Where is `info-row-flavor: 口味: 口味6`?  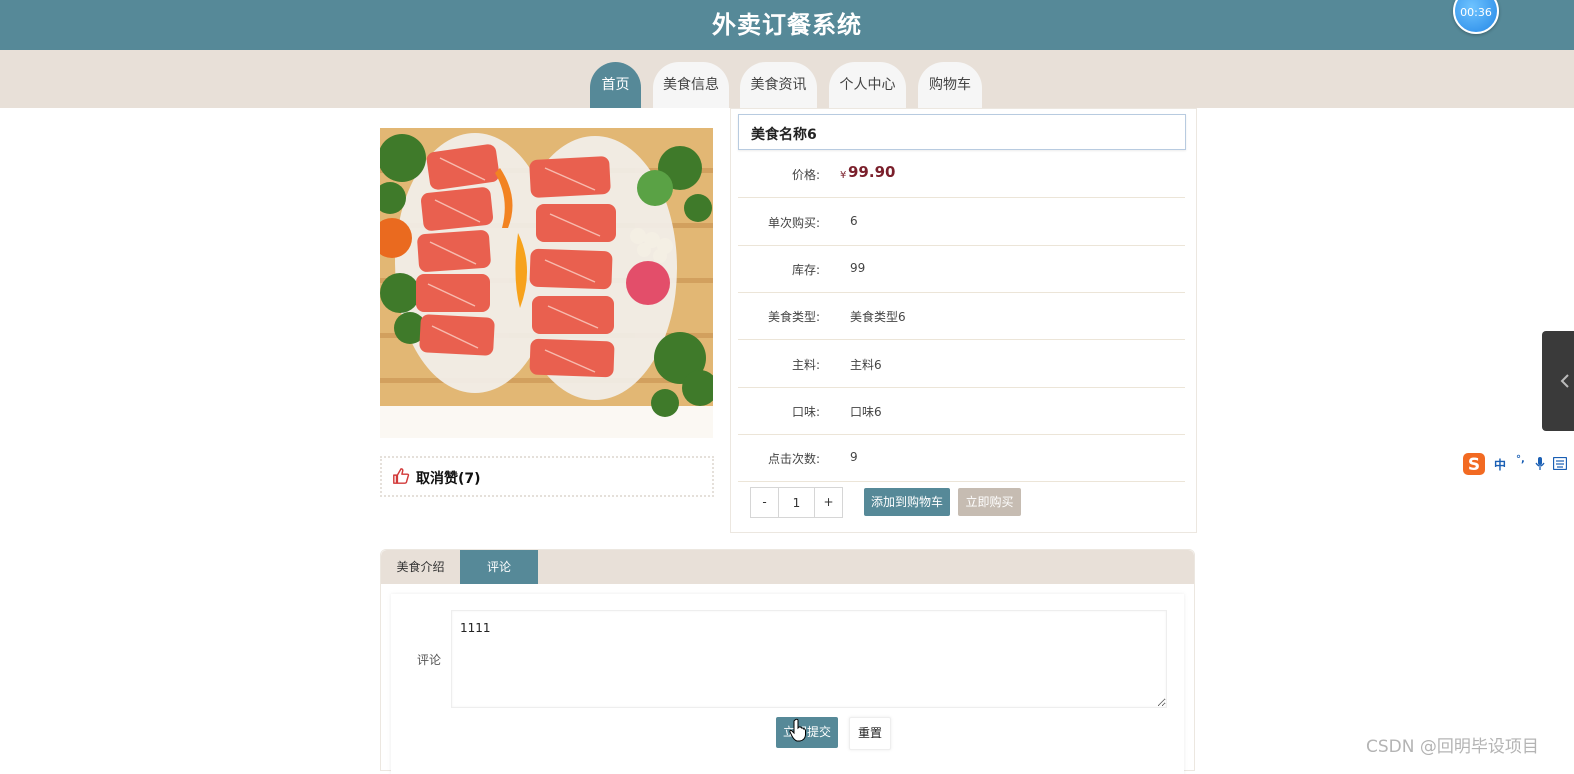
info-row-flavor: 口味: 口味6 is located at coordinates (961, 411).